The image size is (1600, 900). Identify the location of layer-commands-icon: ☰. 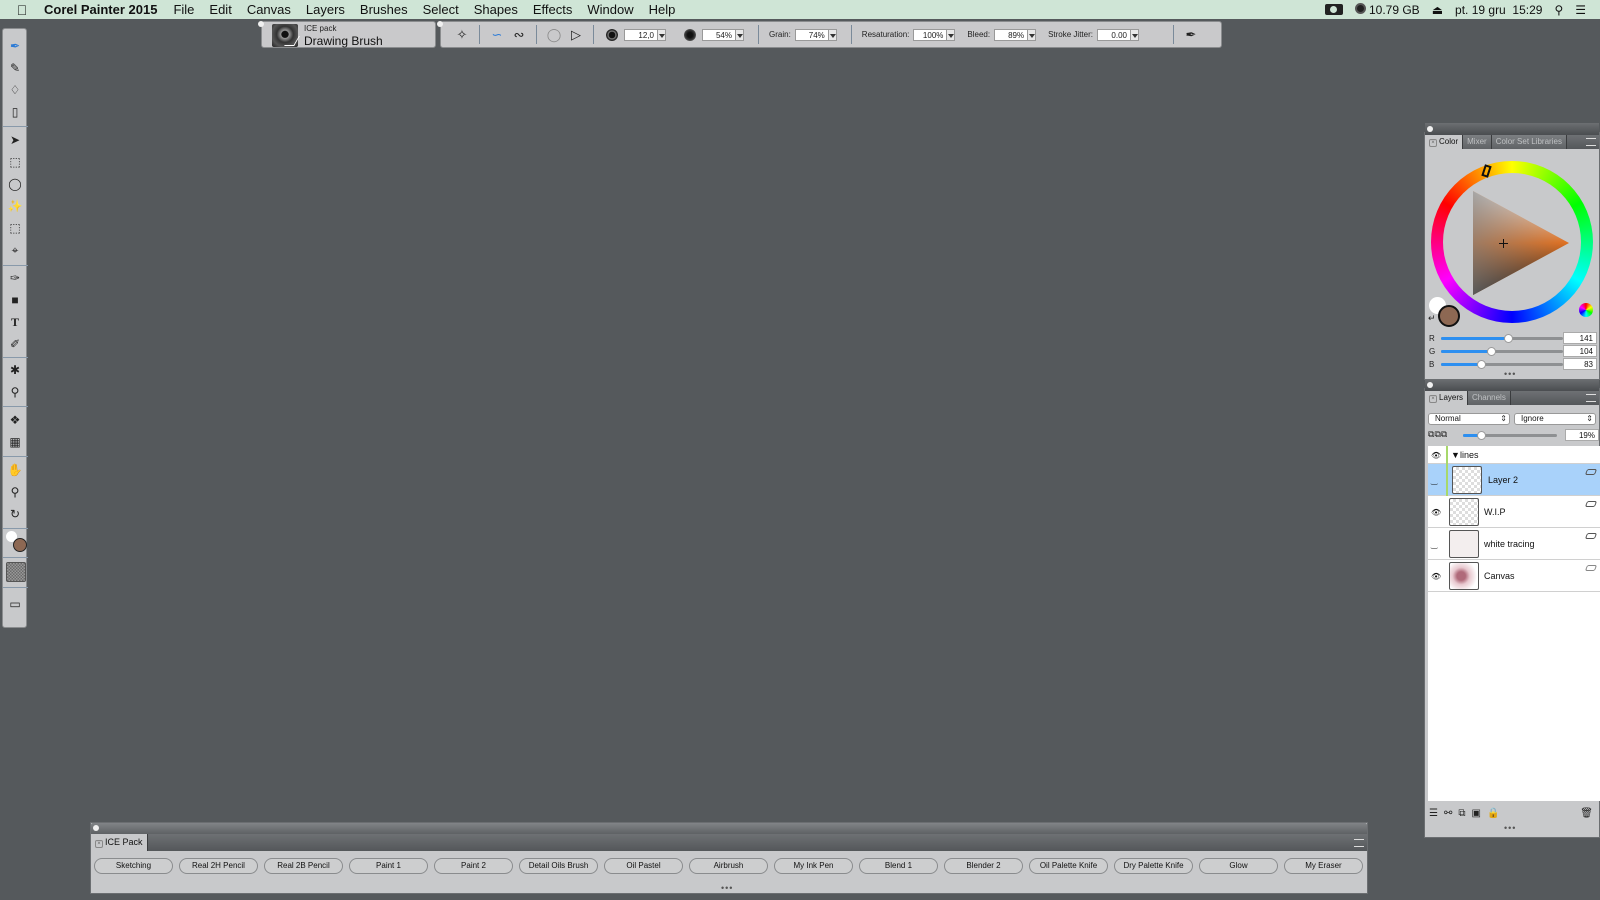
(1433, 813).